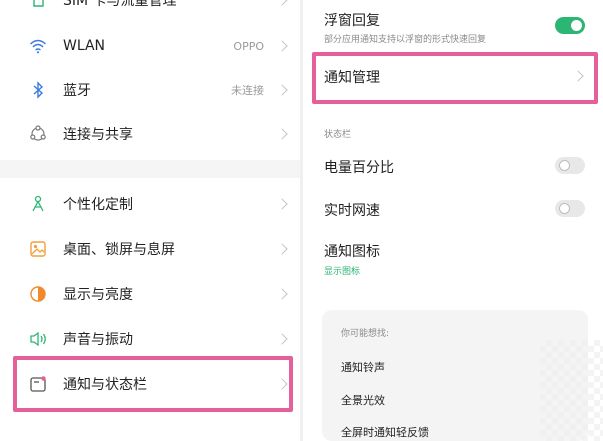 The image size is (603, 441). What do you see at coordinates (38, 46) in the screenshot?
I see `wifi-icon` at bounding box center [38, 46].